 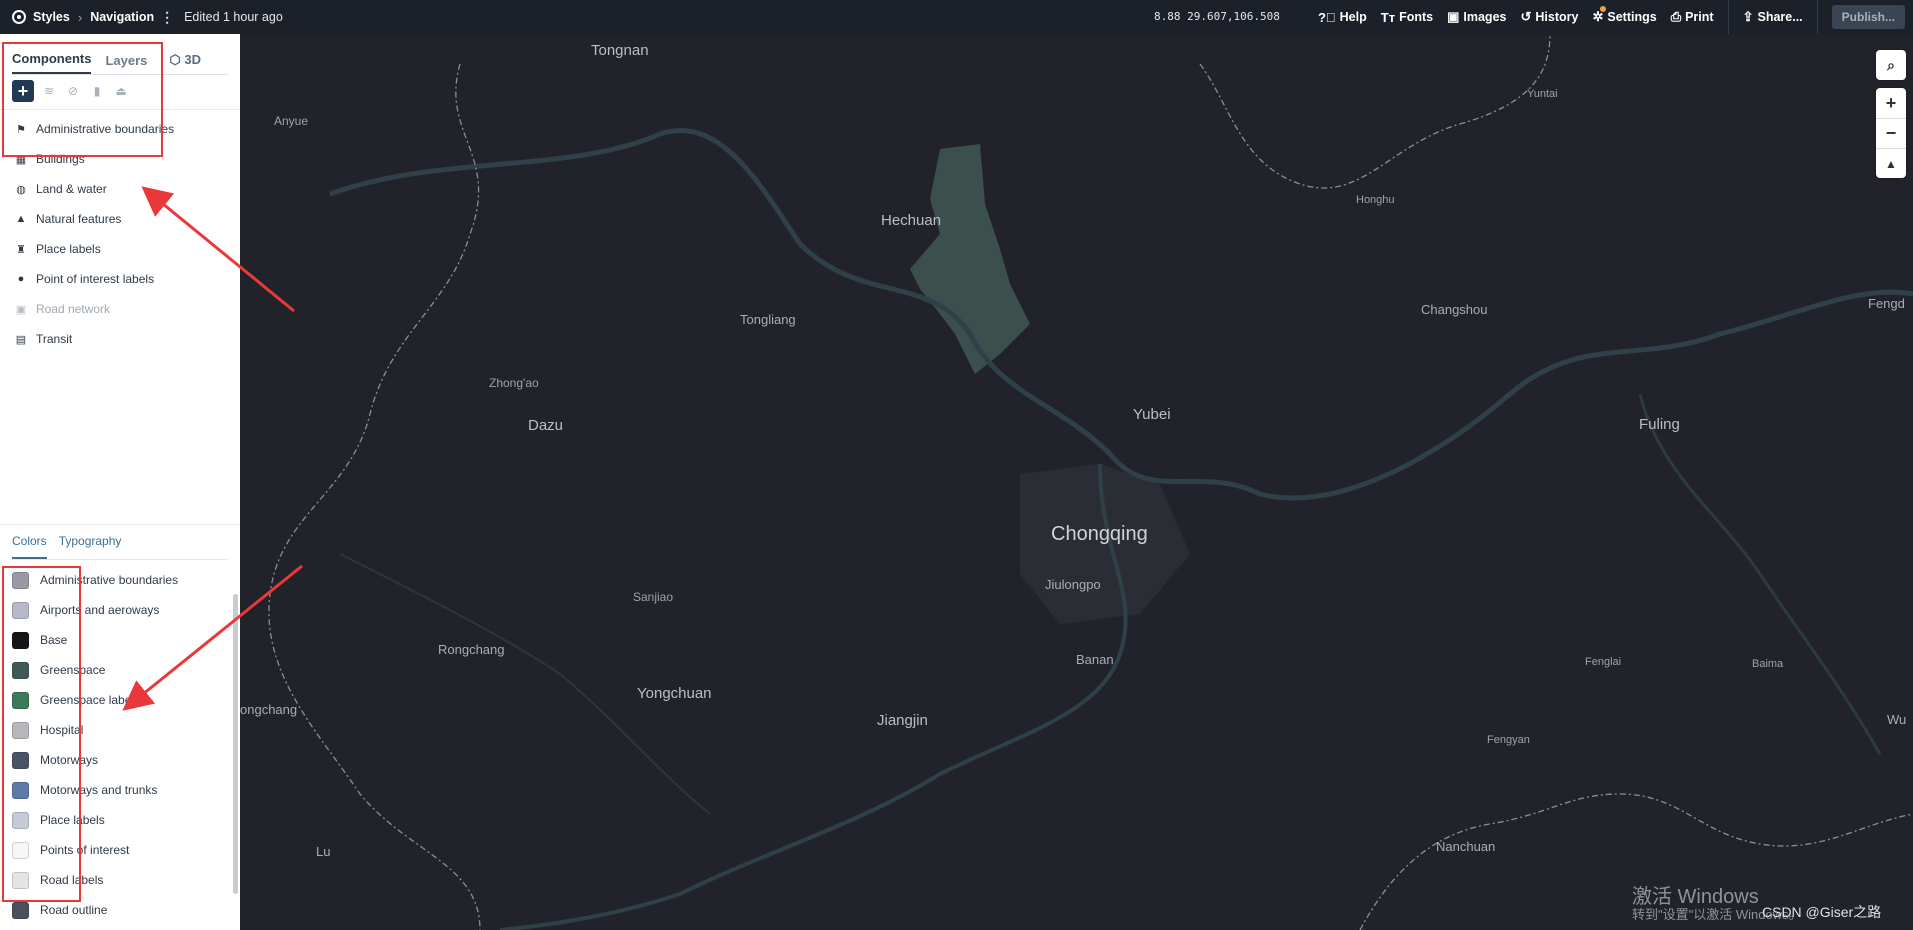 What do you see at coordinates (1453, 16) in the screenshot?
I see `images-icon: ▣` at bounding box center [1453, 16].